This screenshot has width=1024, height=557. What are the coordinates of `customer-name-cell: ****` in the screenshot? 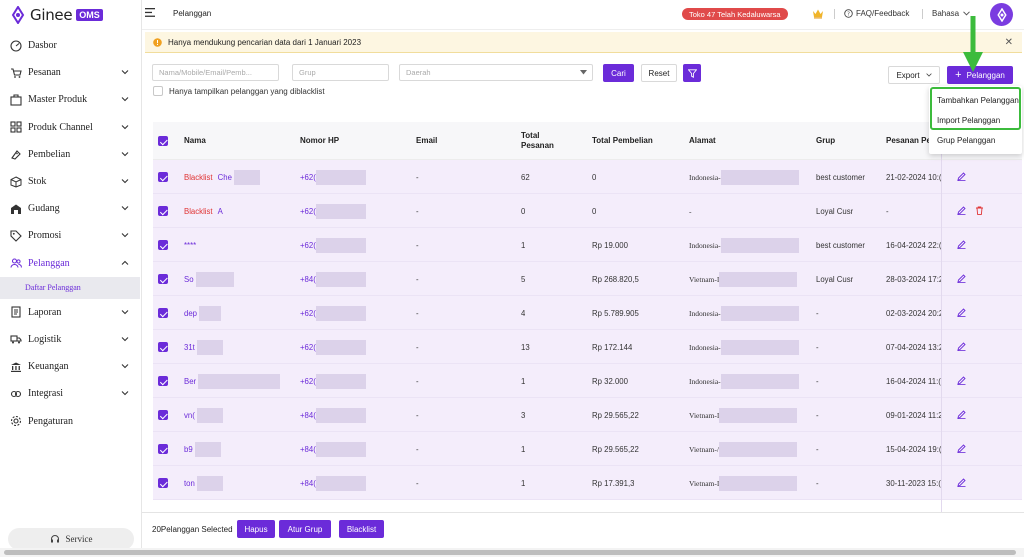 It's located at (240, 245).